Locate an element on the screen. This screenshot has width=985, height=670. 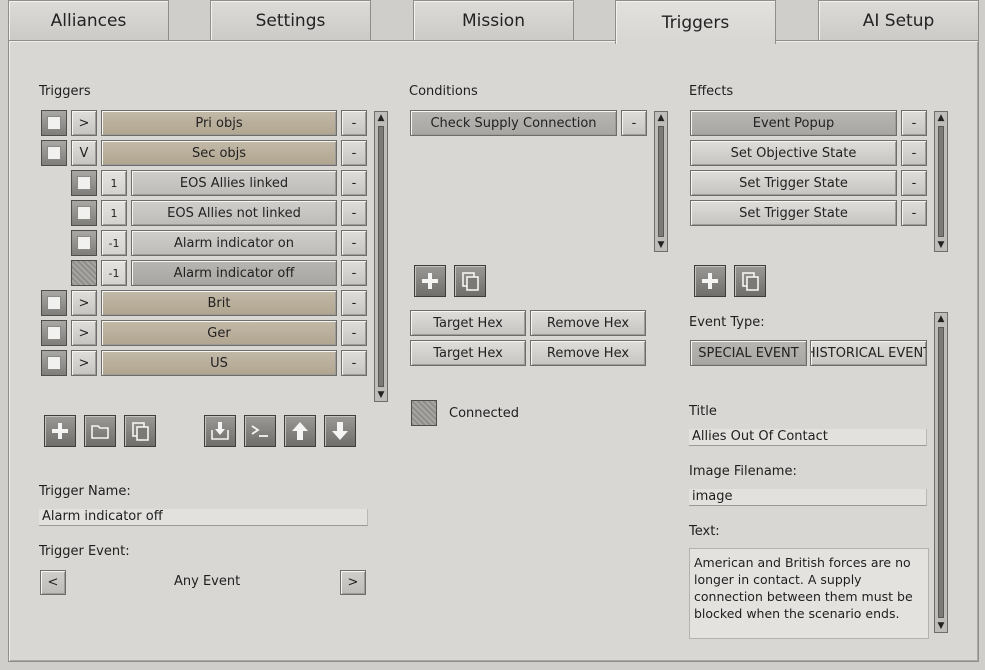
copy-condition-button is located at coordinates (470, 281).